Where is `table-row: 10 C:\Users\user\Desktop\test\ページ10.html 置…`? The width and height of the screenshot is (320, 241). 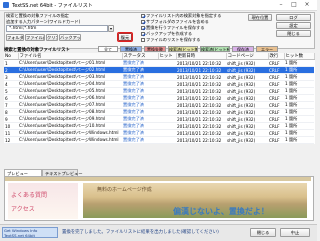
table-row: 10 C:\Users\user\Desktop\test\ページ10.html 置… is located at coordinates (159, 126).